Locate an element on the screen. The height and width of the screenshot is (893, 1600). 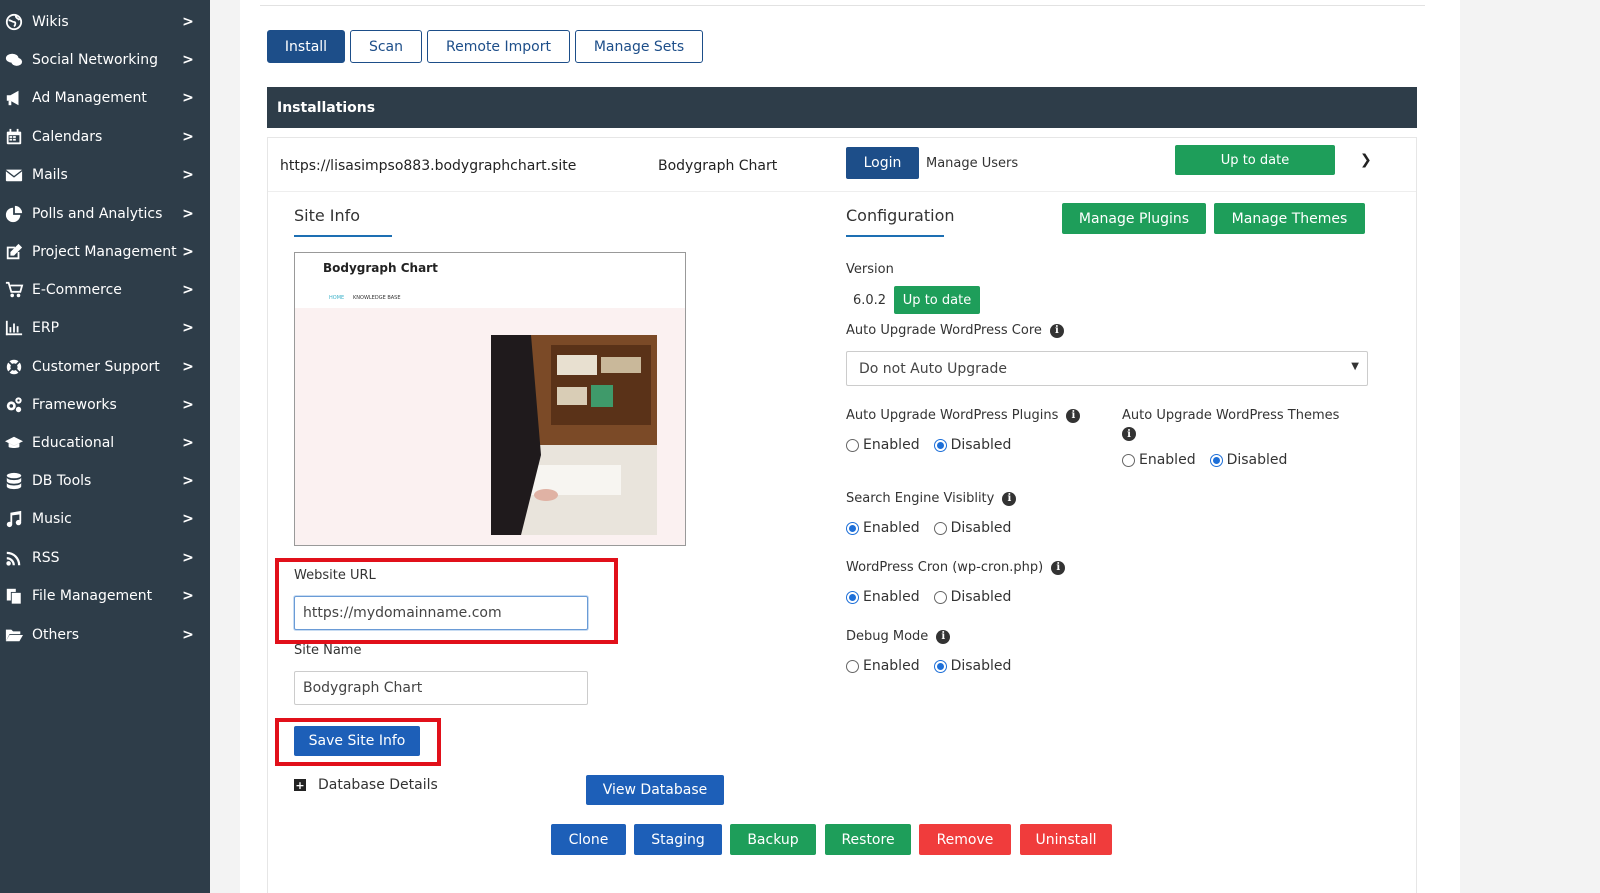
backup-button: Backup is located at coordinates (773, 839).